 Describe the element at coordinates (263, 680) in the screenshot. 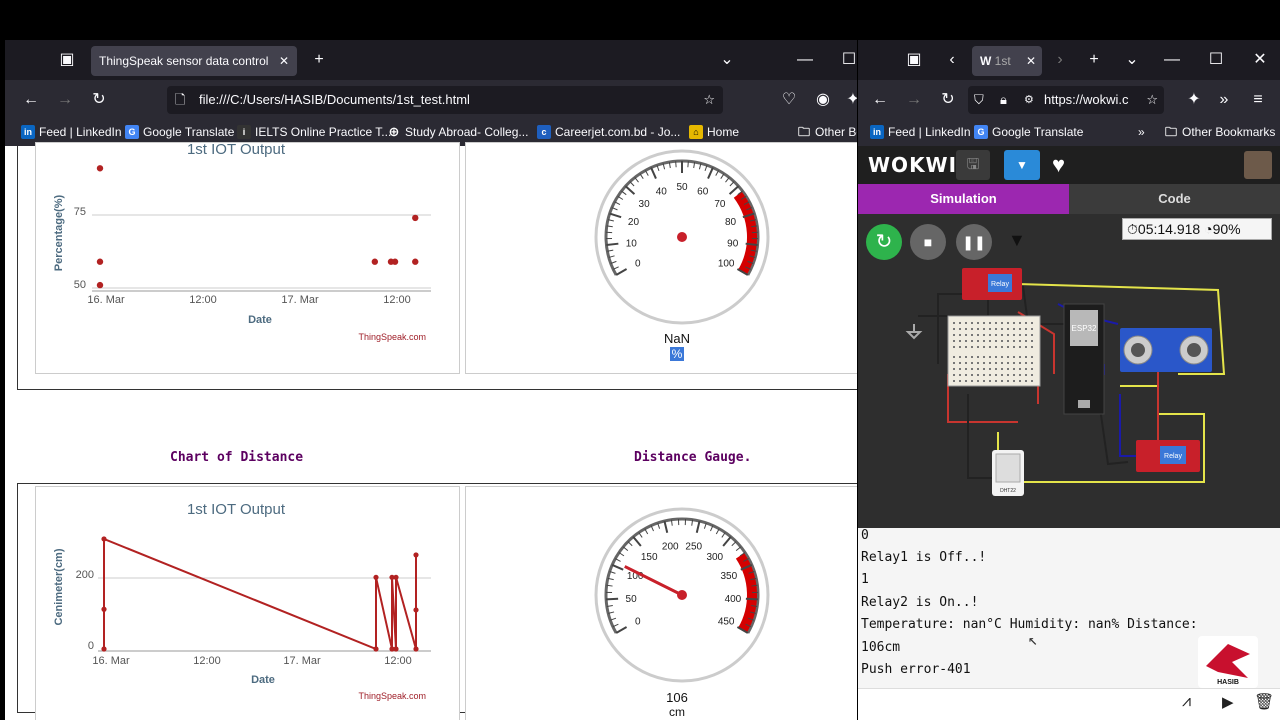

I see `x-axis-label: Date` at that location.